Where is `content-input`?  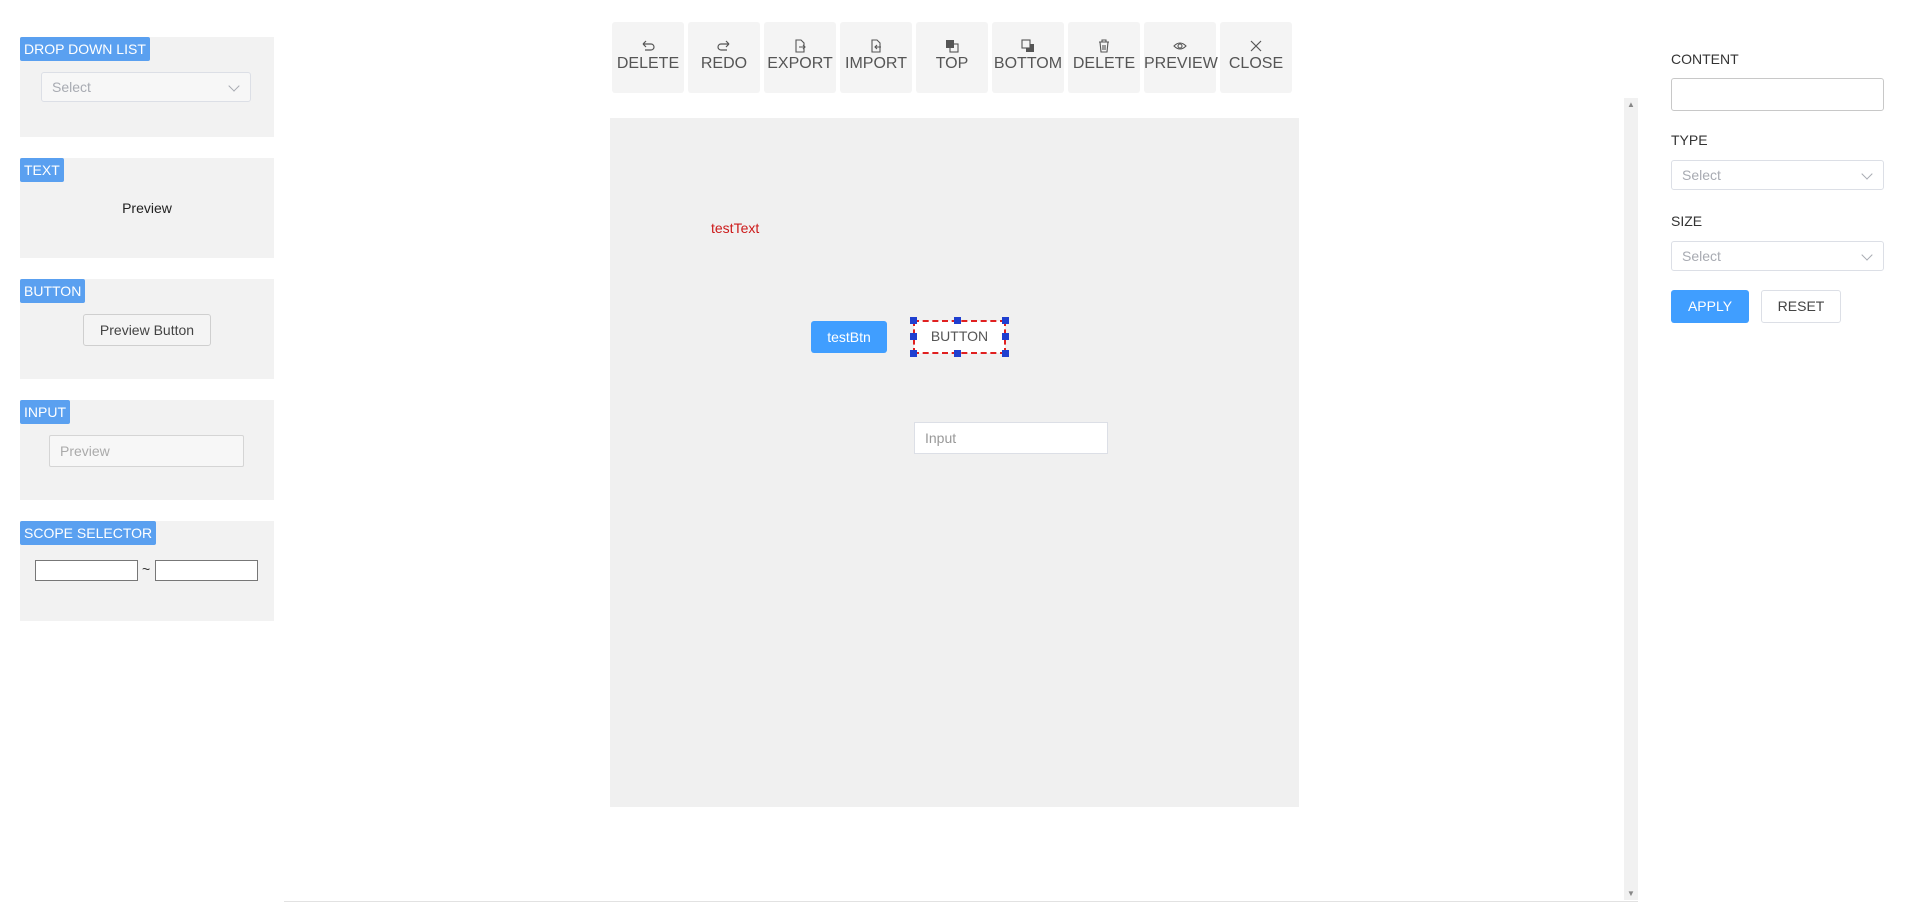
content-input is located at coordinates (1777, 94).